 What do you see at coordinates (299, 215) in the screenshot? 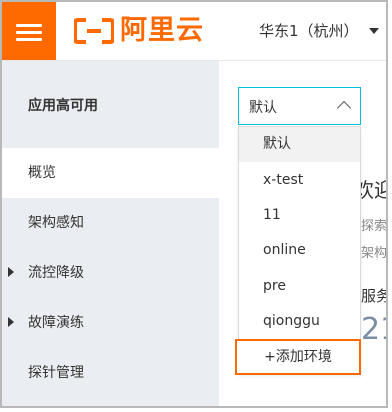
I see `environment-option: 11` at bounding box center [299, 215].